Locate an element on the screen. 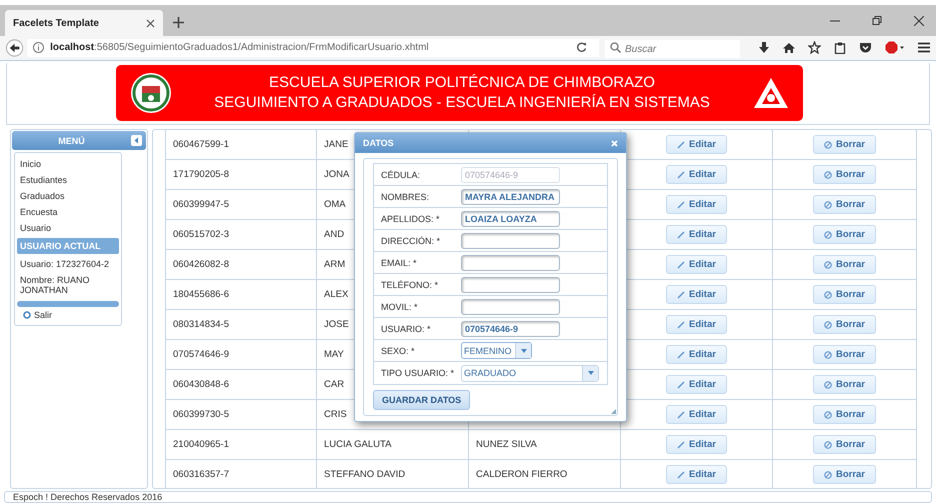  home-icon is located at coordinates (789, 48).